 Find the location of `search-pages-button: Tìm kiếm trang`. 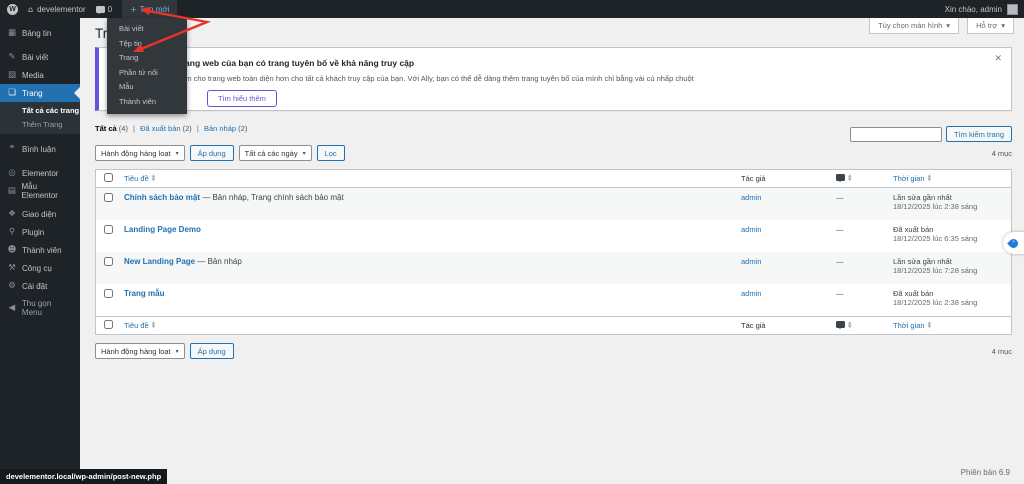

search-pages-button: Tìm kiếm trang is located at coordinates (978, 134).